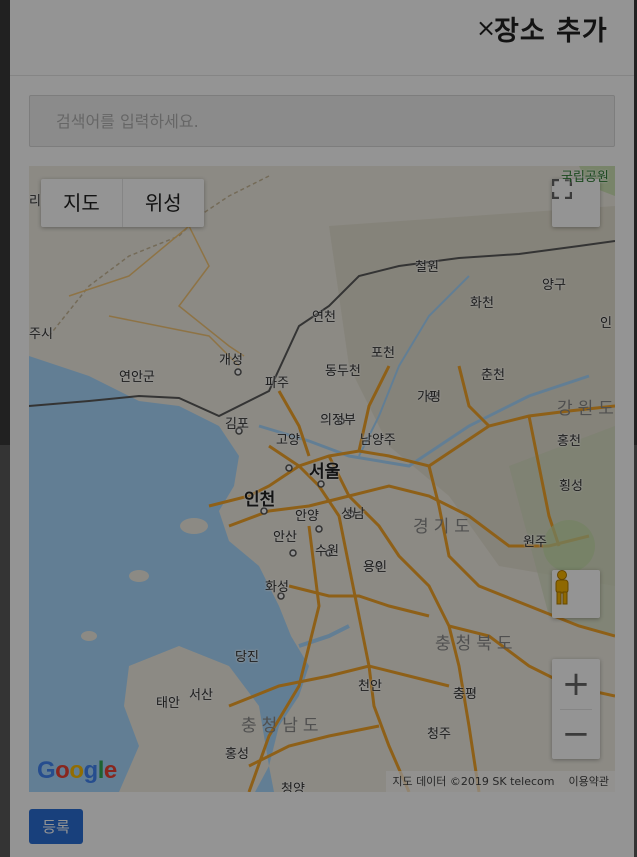  What do you see at coordinates (576, 734) in the screenshot?
I see `zoom-out-button: −` at bounding box center [576, 734].